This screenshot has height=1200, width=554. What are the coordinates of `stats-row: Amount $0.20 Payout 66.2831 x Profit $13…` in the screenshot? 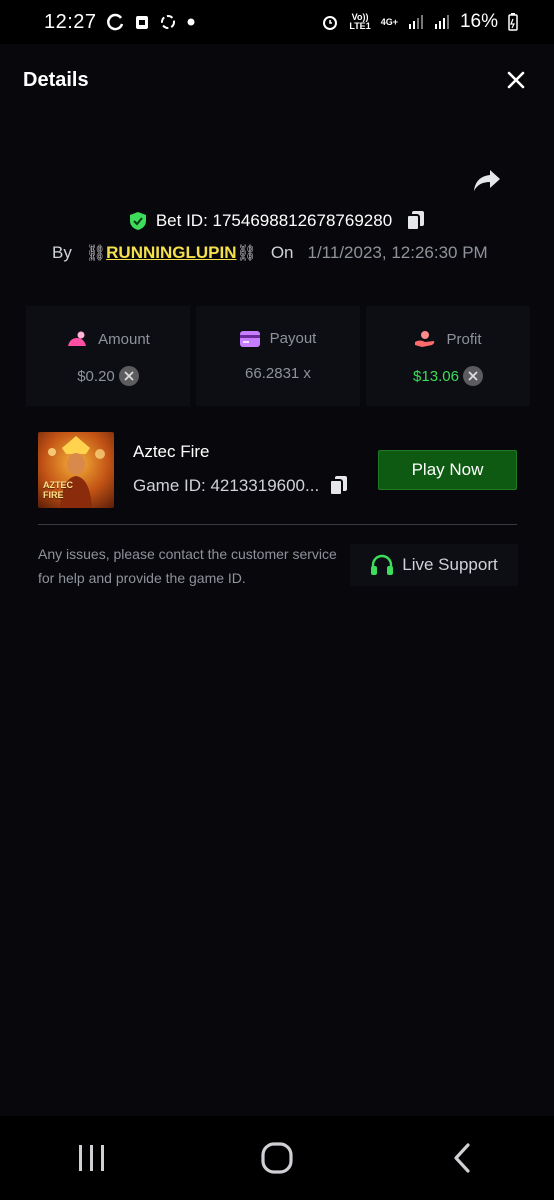 It's located at (278, 356).